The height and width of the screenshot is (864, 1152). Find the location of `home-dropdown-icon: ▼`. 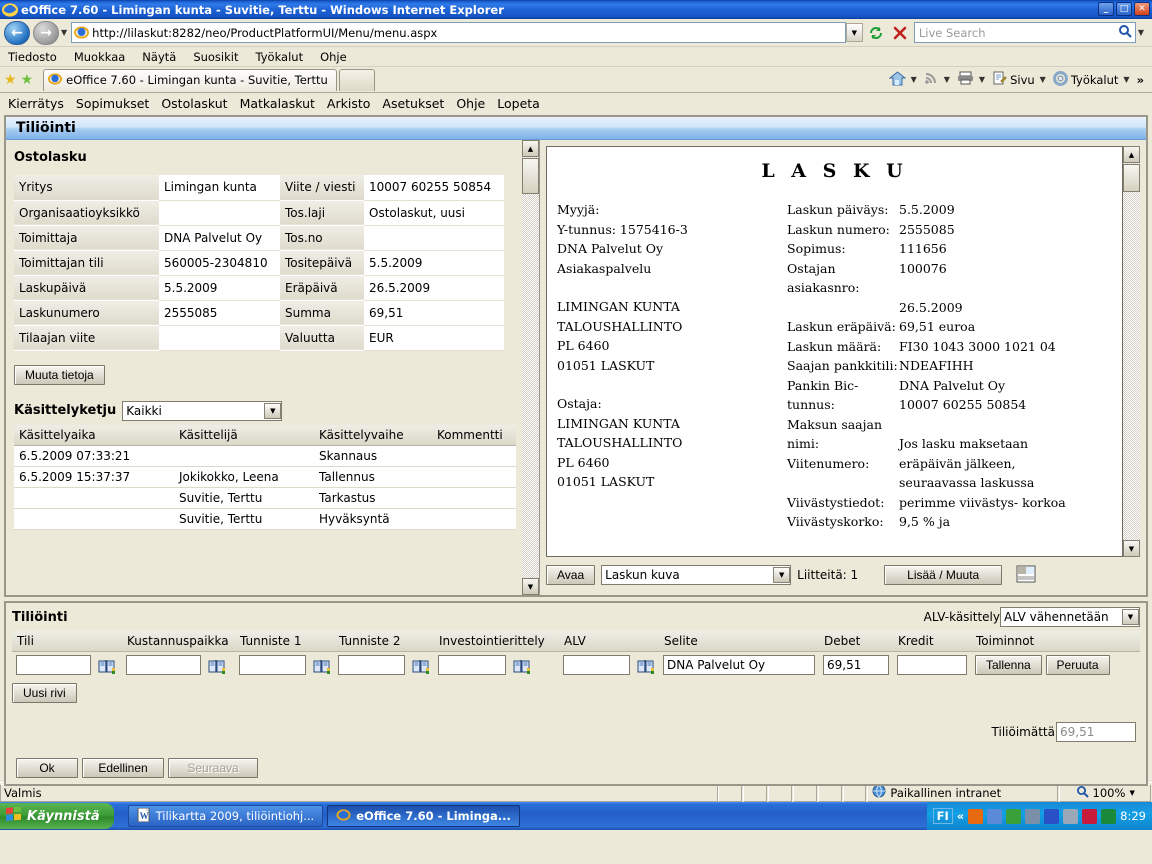

home-dropdown-icon: ▼ is located at coordinates (914, 79).